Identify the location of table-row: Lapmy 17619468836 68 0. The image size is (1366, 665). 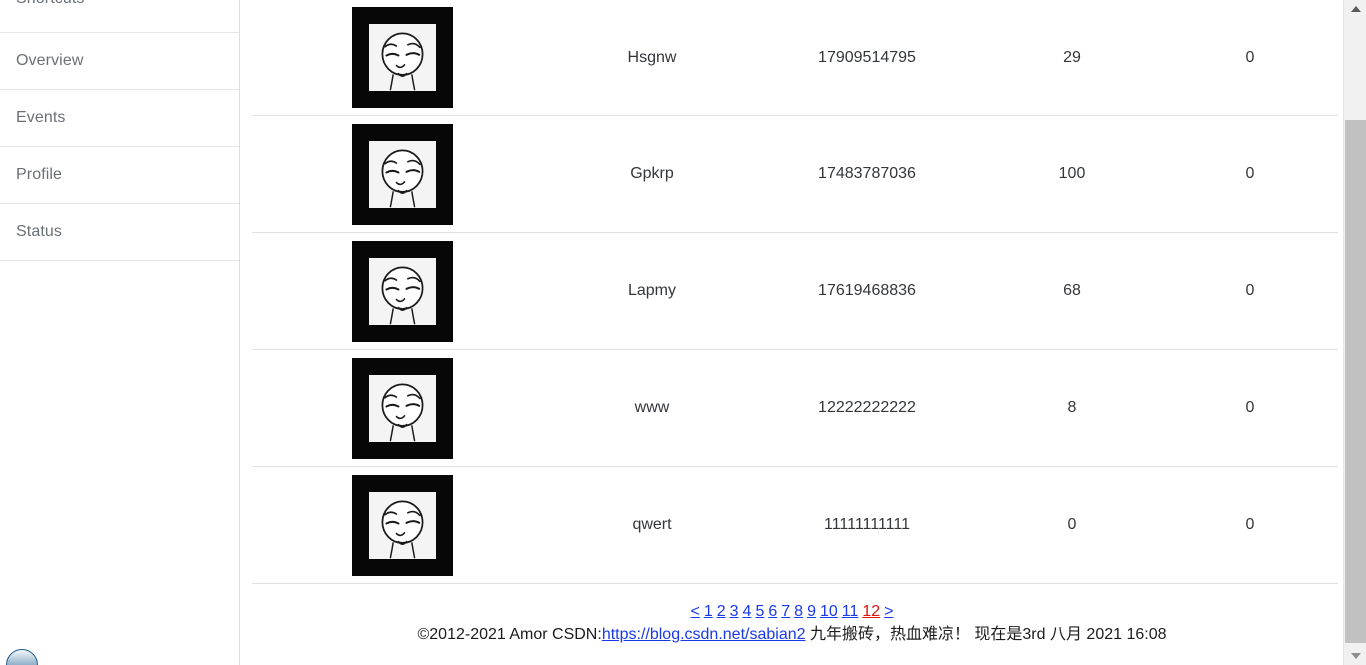
(795, 291).